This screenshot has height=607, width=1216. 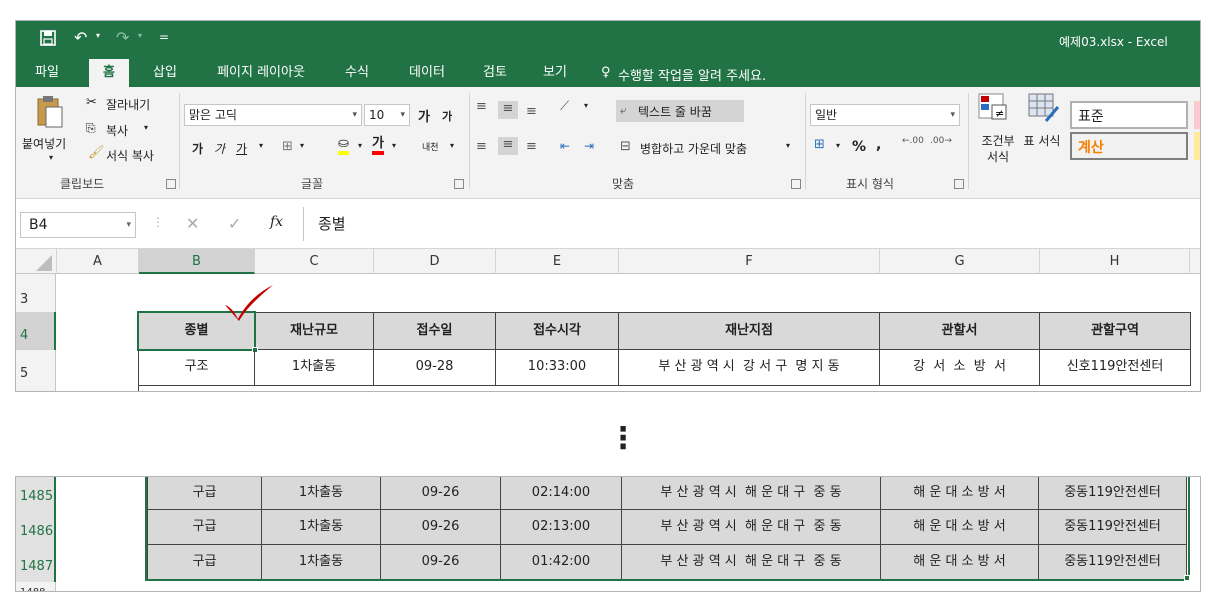 What do you see at coordinates (447, 116) in the screenshot?
I see `shrink-font-button: 가` at bounding box center [447, 116].